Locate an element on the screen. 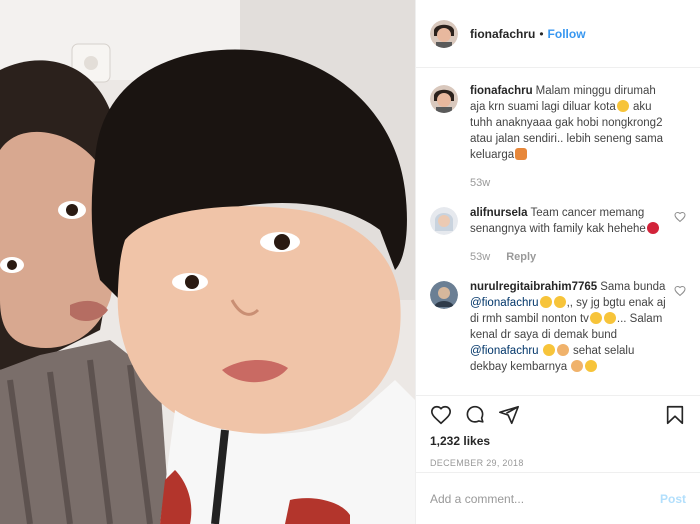  caption-time: 53w is located at coordinates (480, 183).